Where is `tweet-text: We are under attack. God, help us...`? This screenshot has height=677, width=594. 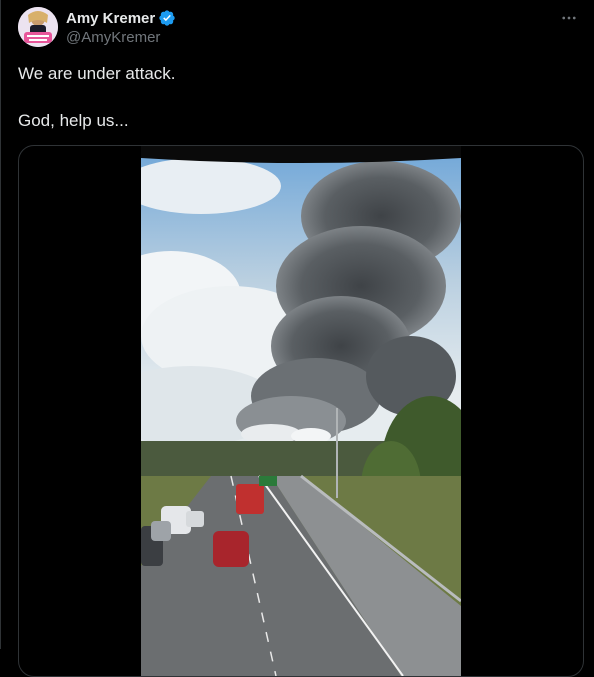 tweet-text: We are under attack. God, help us... is located at coordinates (293, 97).